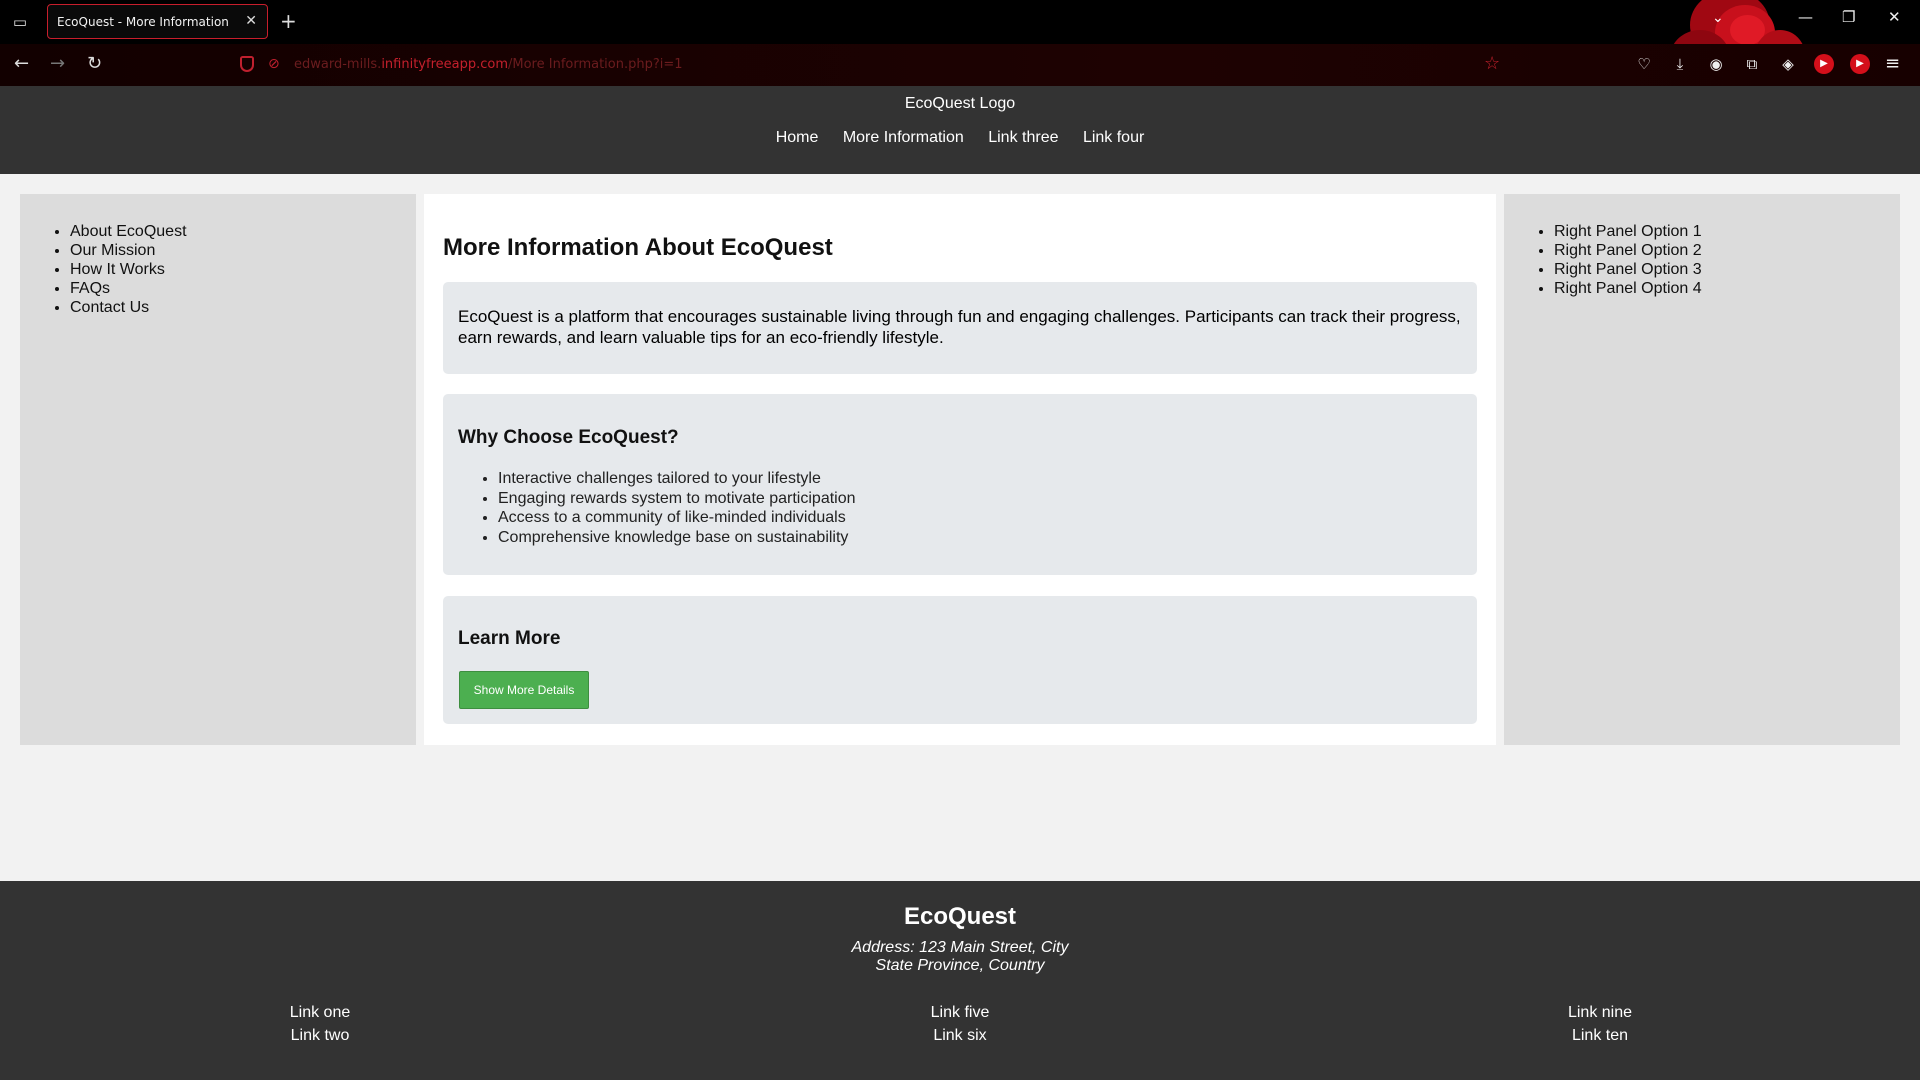  I want to click on close-window-icon: ✕, so click(1894, 17).